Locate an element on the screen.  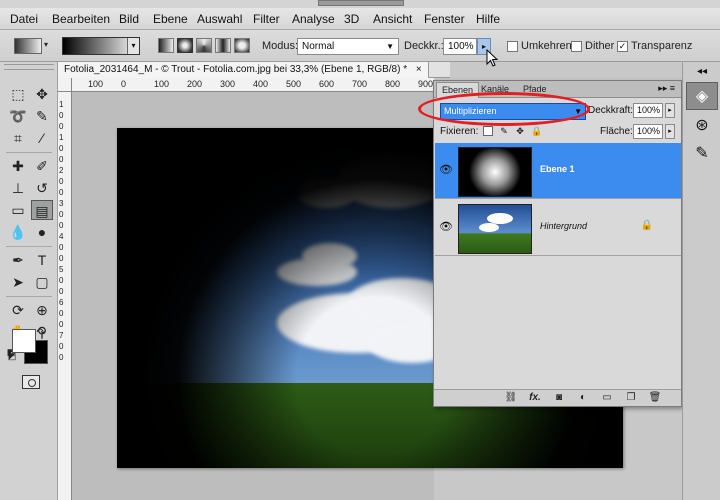
reflected-gradient-button is located at coordinates (223, 45).